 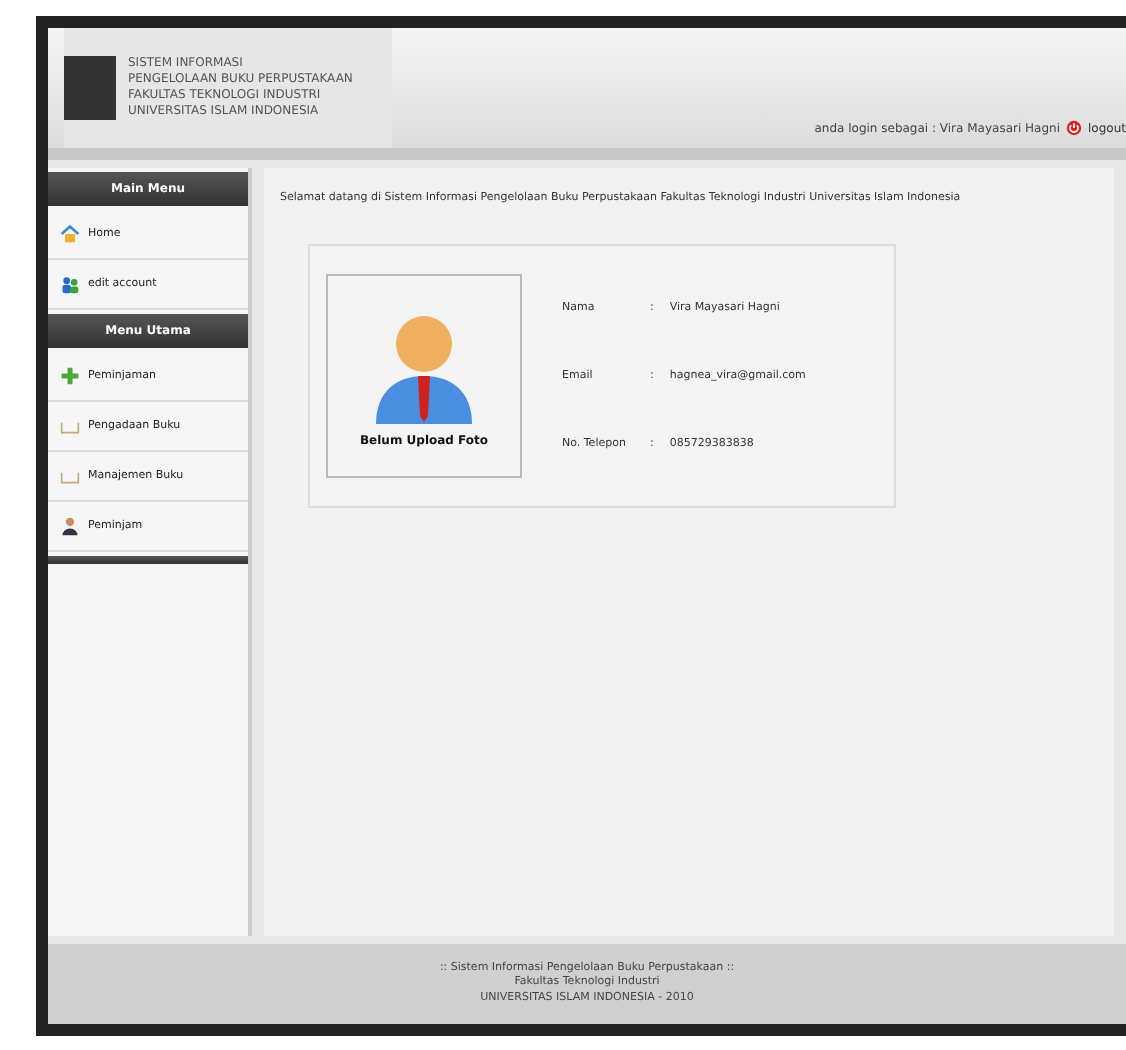 What do you see at coordinates (1074, 128) in the screenshot?
I see `power-icon` at bounding box center [1074, 128].